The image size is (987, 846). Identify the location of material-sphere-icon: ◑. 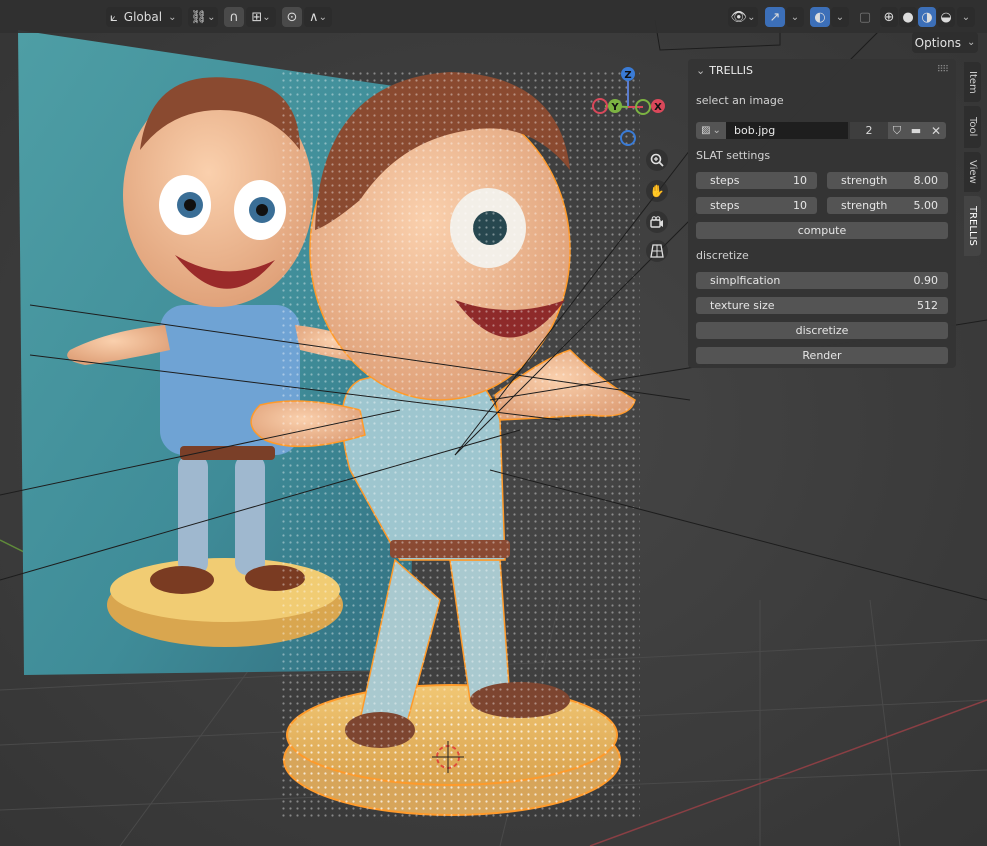
(927, 17).